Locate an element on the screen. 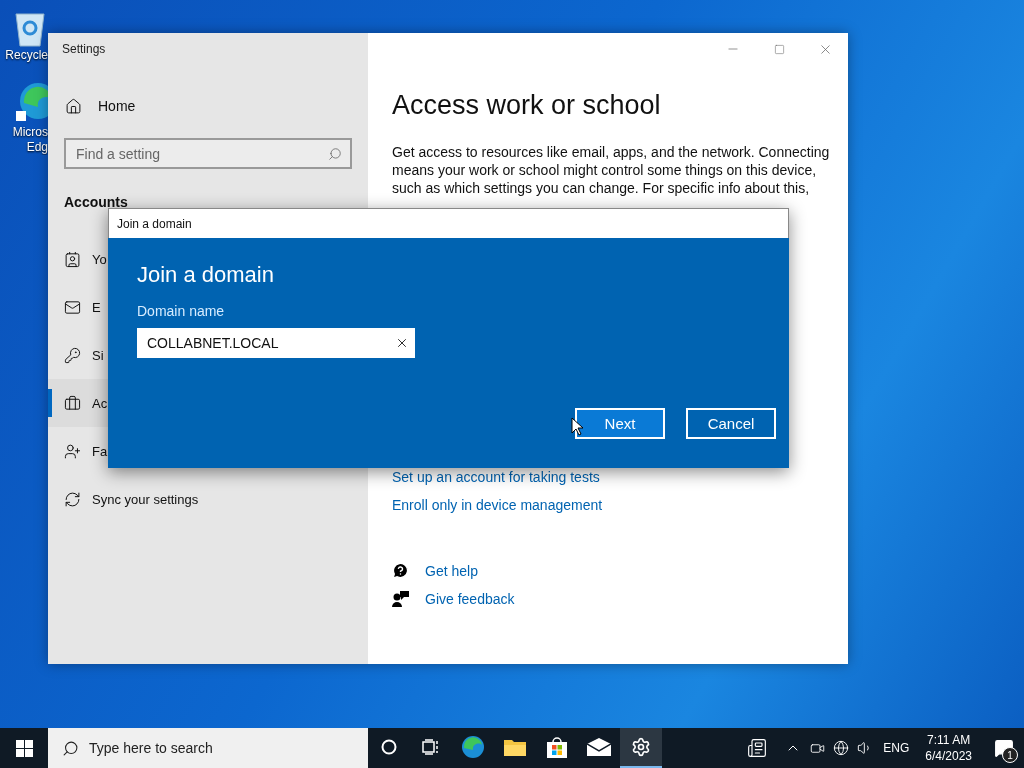 This screenshot has height=768, width=1024. window-title: Settings is located at coordinates (84, 49).